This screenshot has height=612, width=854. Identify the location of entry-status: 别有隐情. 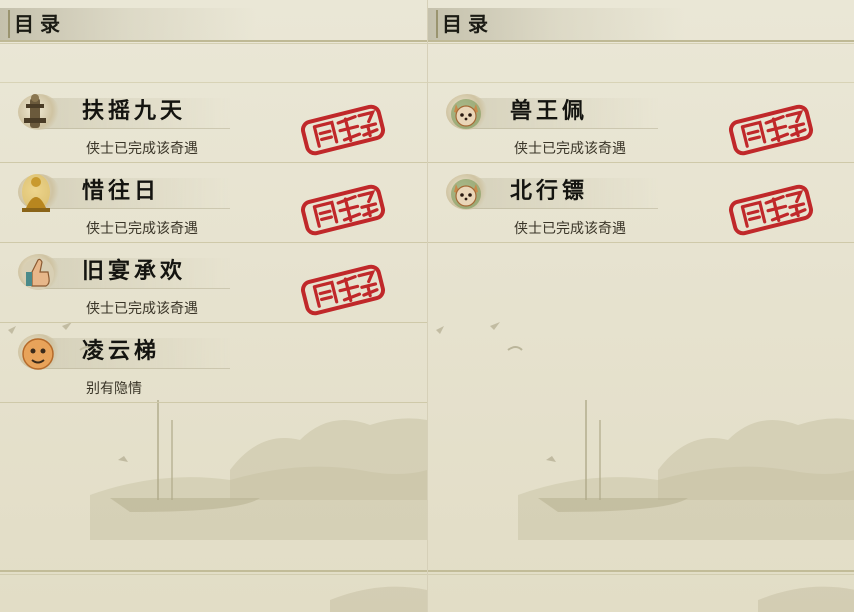
(114, 389).